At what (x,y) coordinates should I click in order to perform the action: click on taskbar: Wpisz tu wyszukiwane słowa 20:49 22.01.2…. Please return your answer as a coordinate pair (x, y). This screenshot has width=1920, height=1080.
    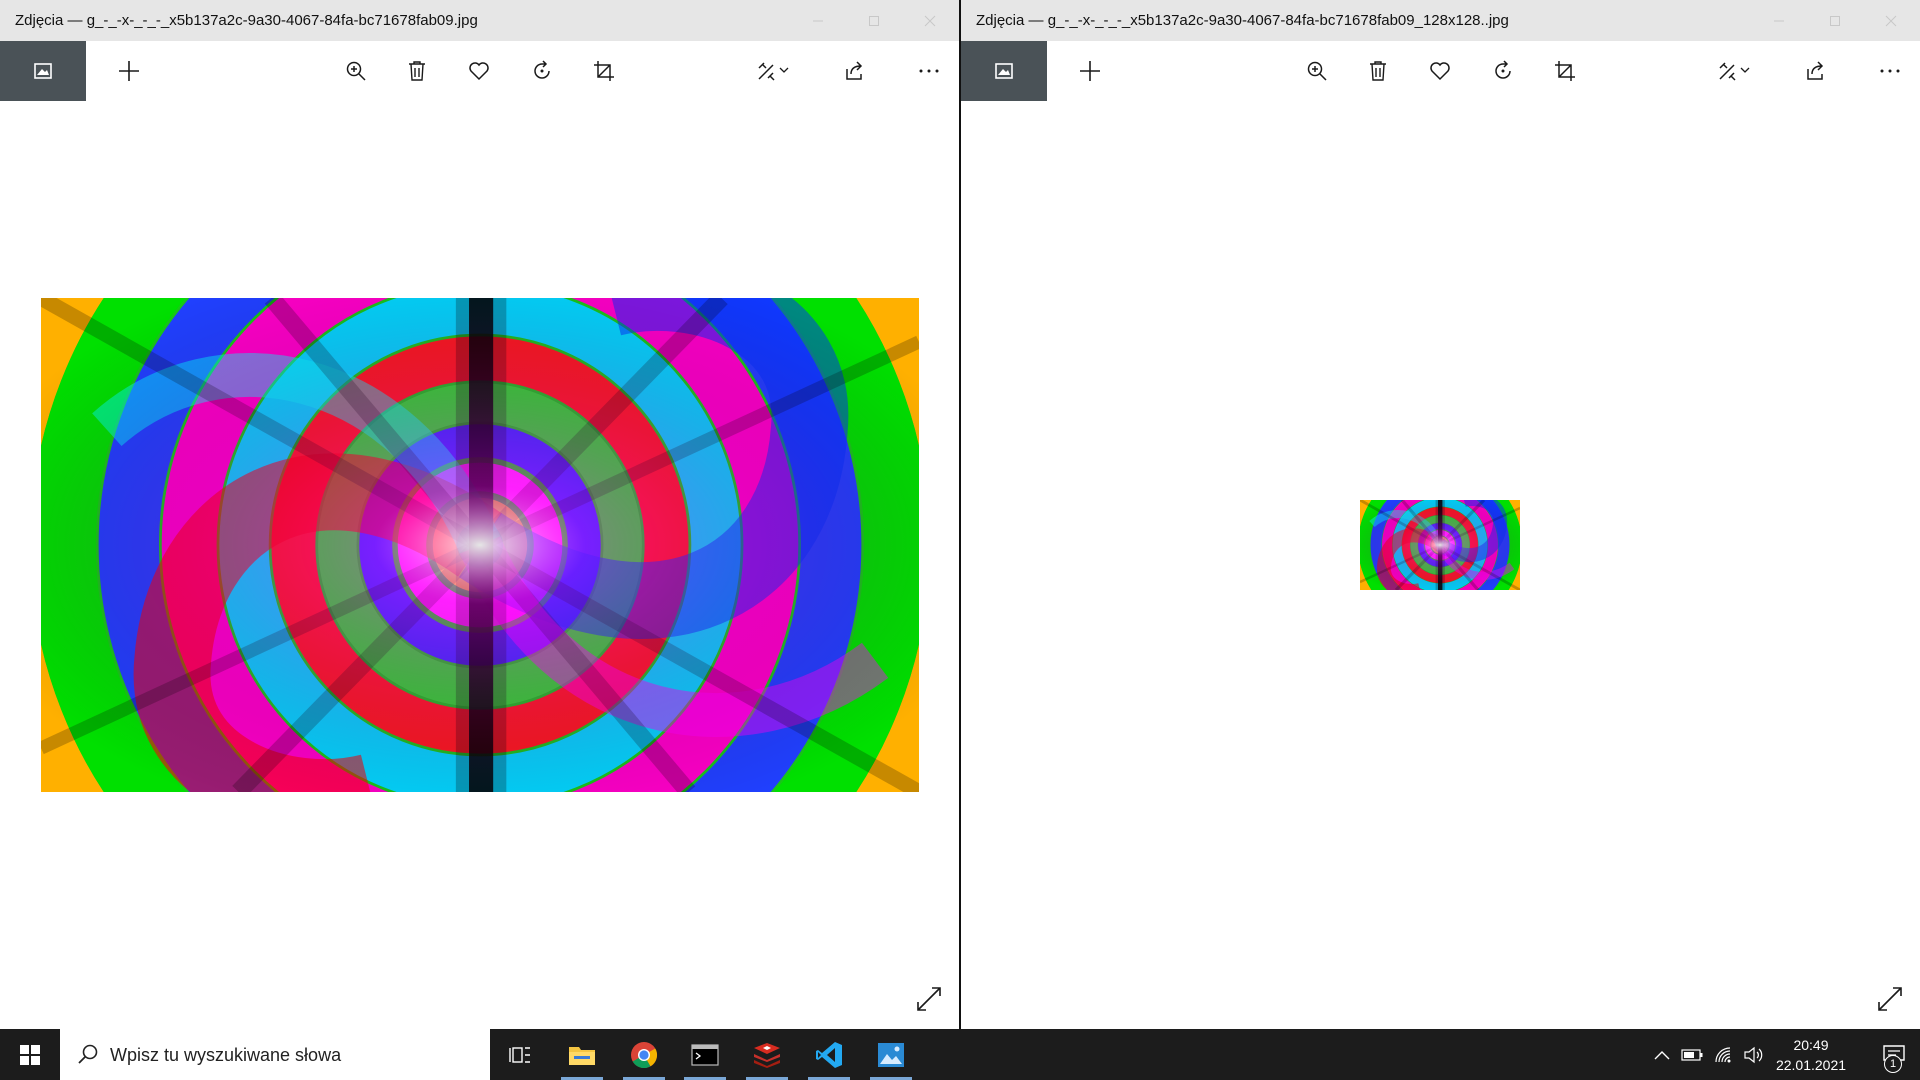
    Looking at the image, I should click on (960, 1054).